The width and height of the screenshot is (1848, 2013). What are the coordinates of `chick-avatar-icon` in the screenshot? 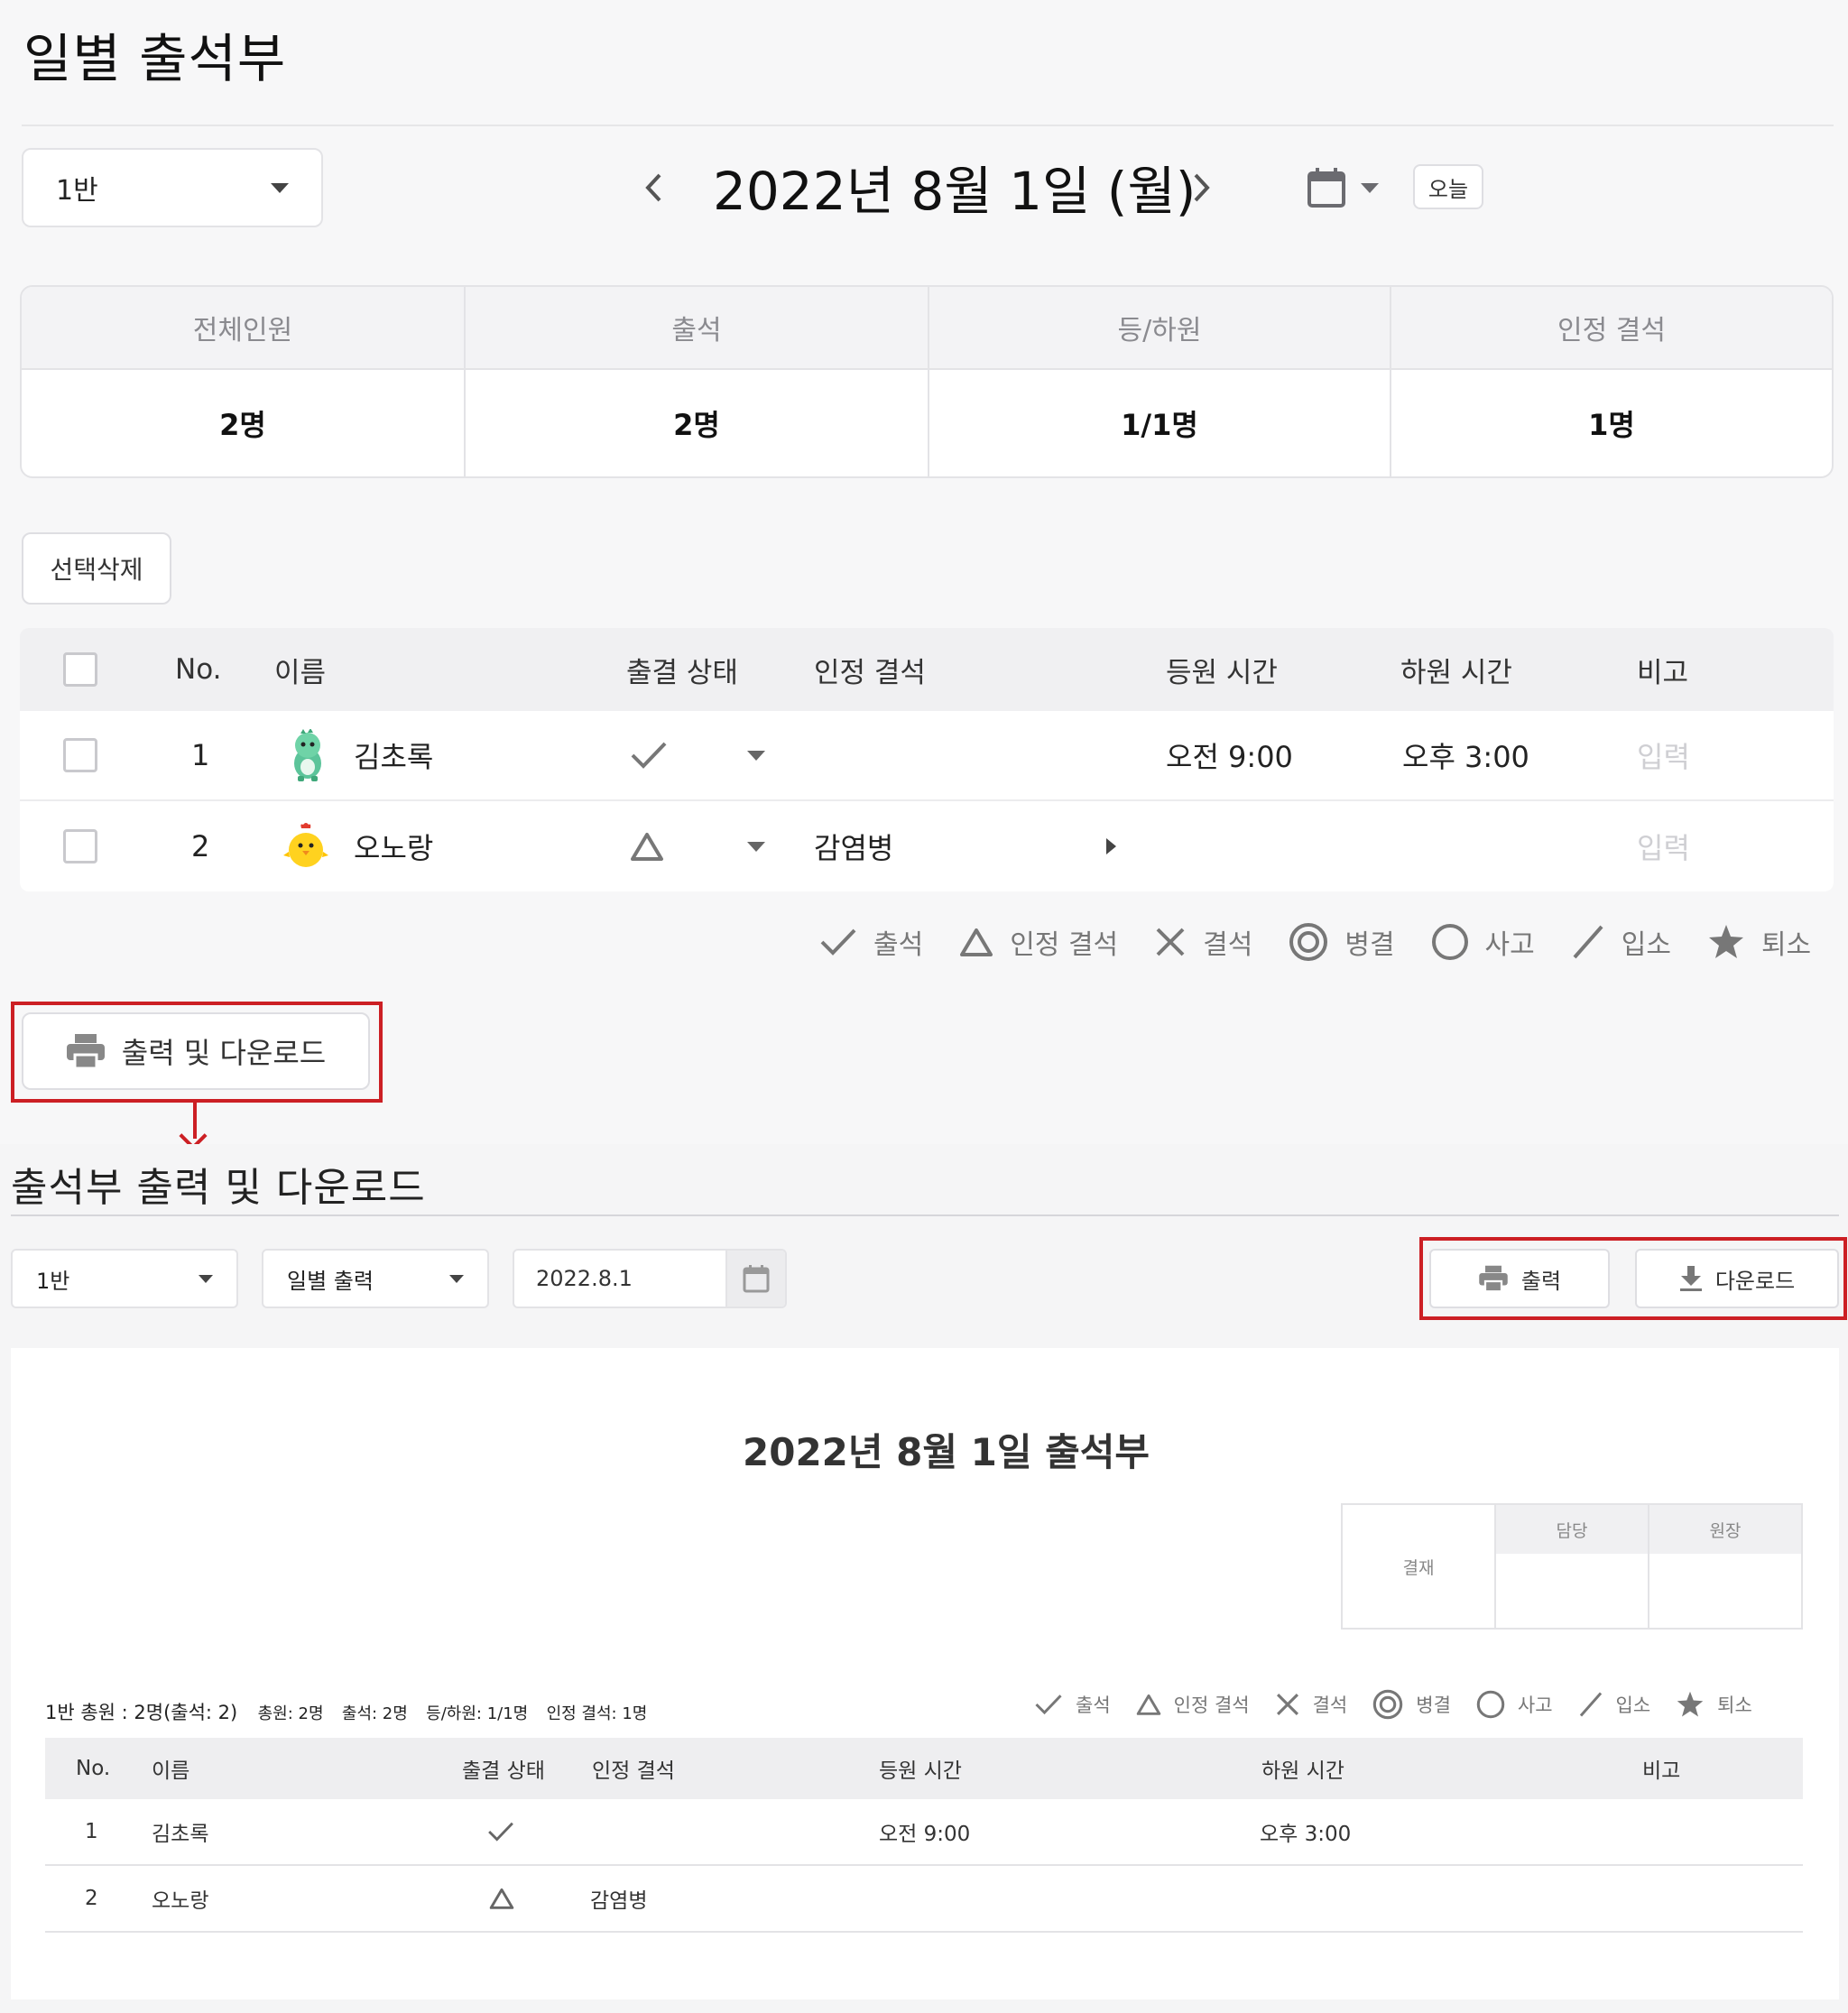 It's located at (305, 845).